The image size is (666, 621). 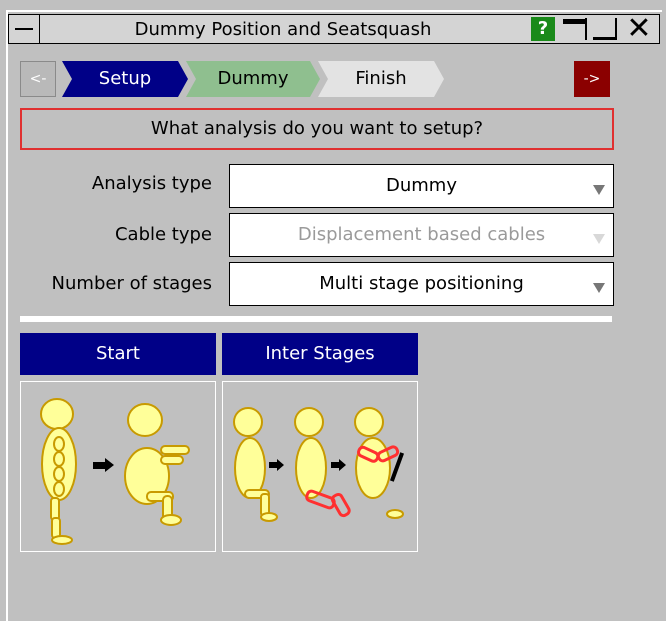 I want to click on step-dummy: Dummy, so click(x=253, y=79).